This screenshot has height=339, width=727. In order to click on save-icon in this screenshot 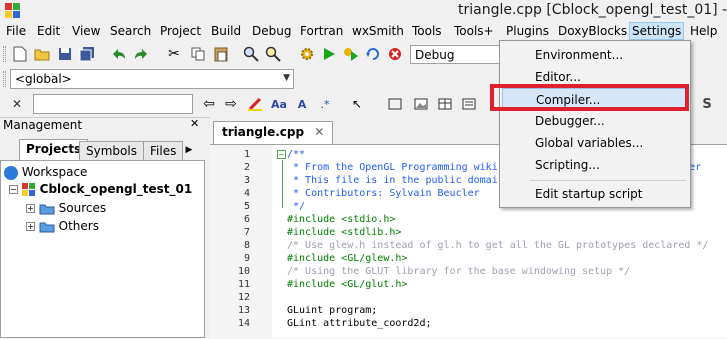, I will do `click(65, 54)`.